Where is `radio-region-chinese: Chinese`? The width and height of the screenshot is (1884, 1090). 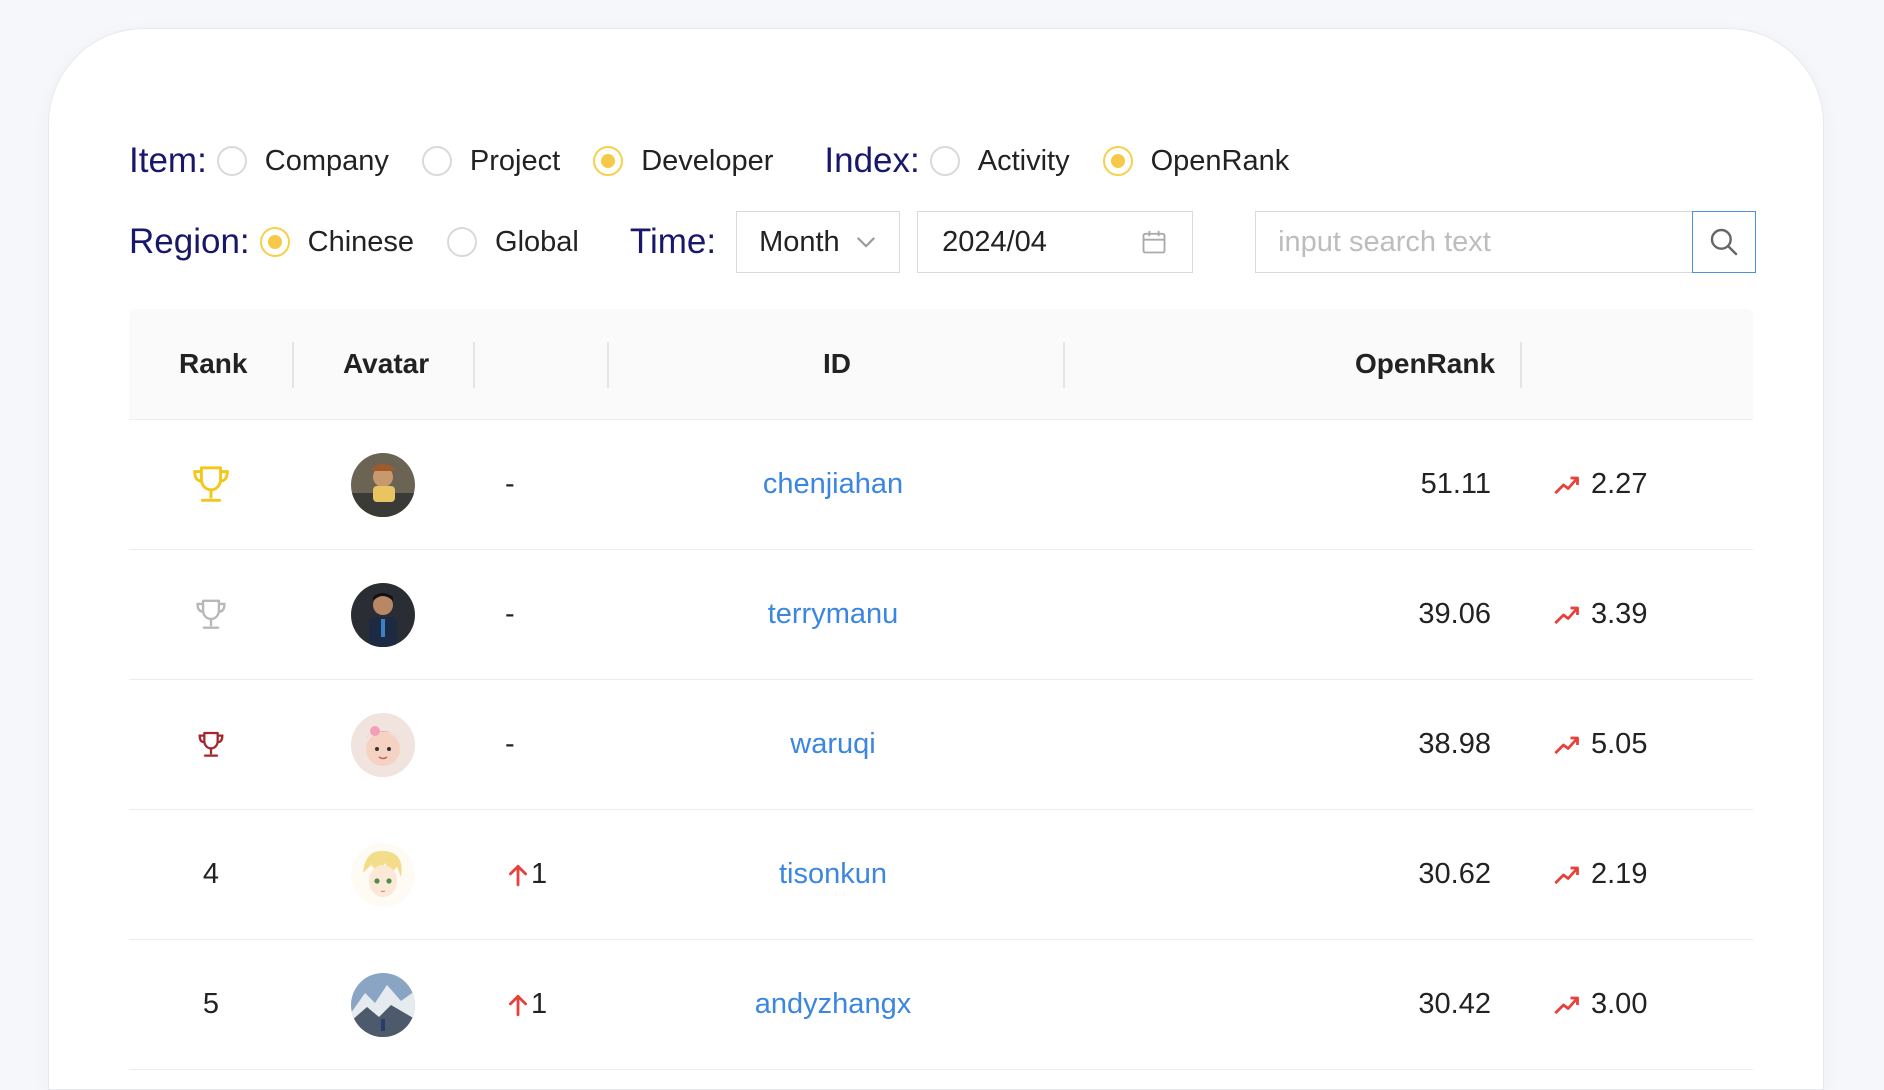 radio-region-chinese: Chinese is located at coordinates (337, 242).